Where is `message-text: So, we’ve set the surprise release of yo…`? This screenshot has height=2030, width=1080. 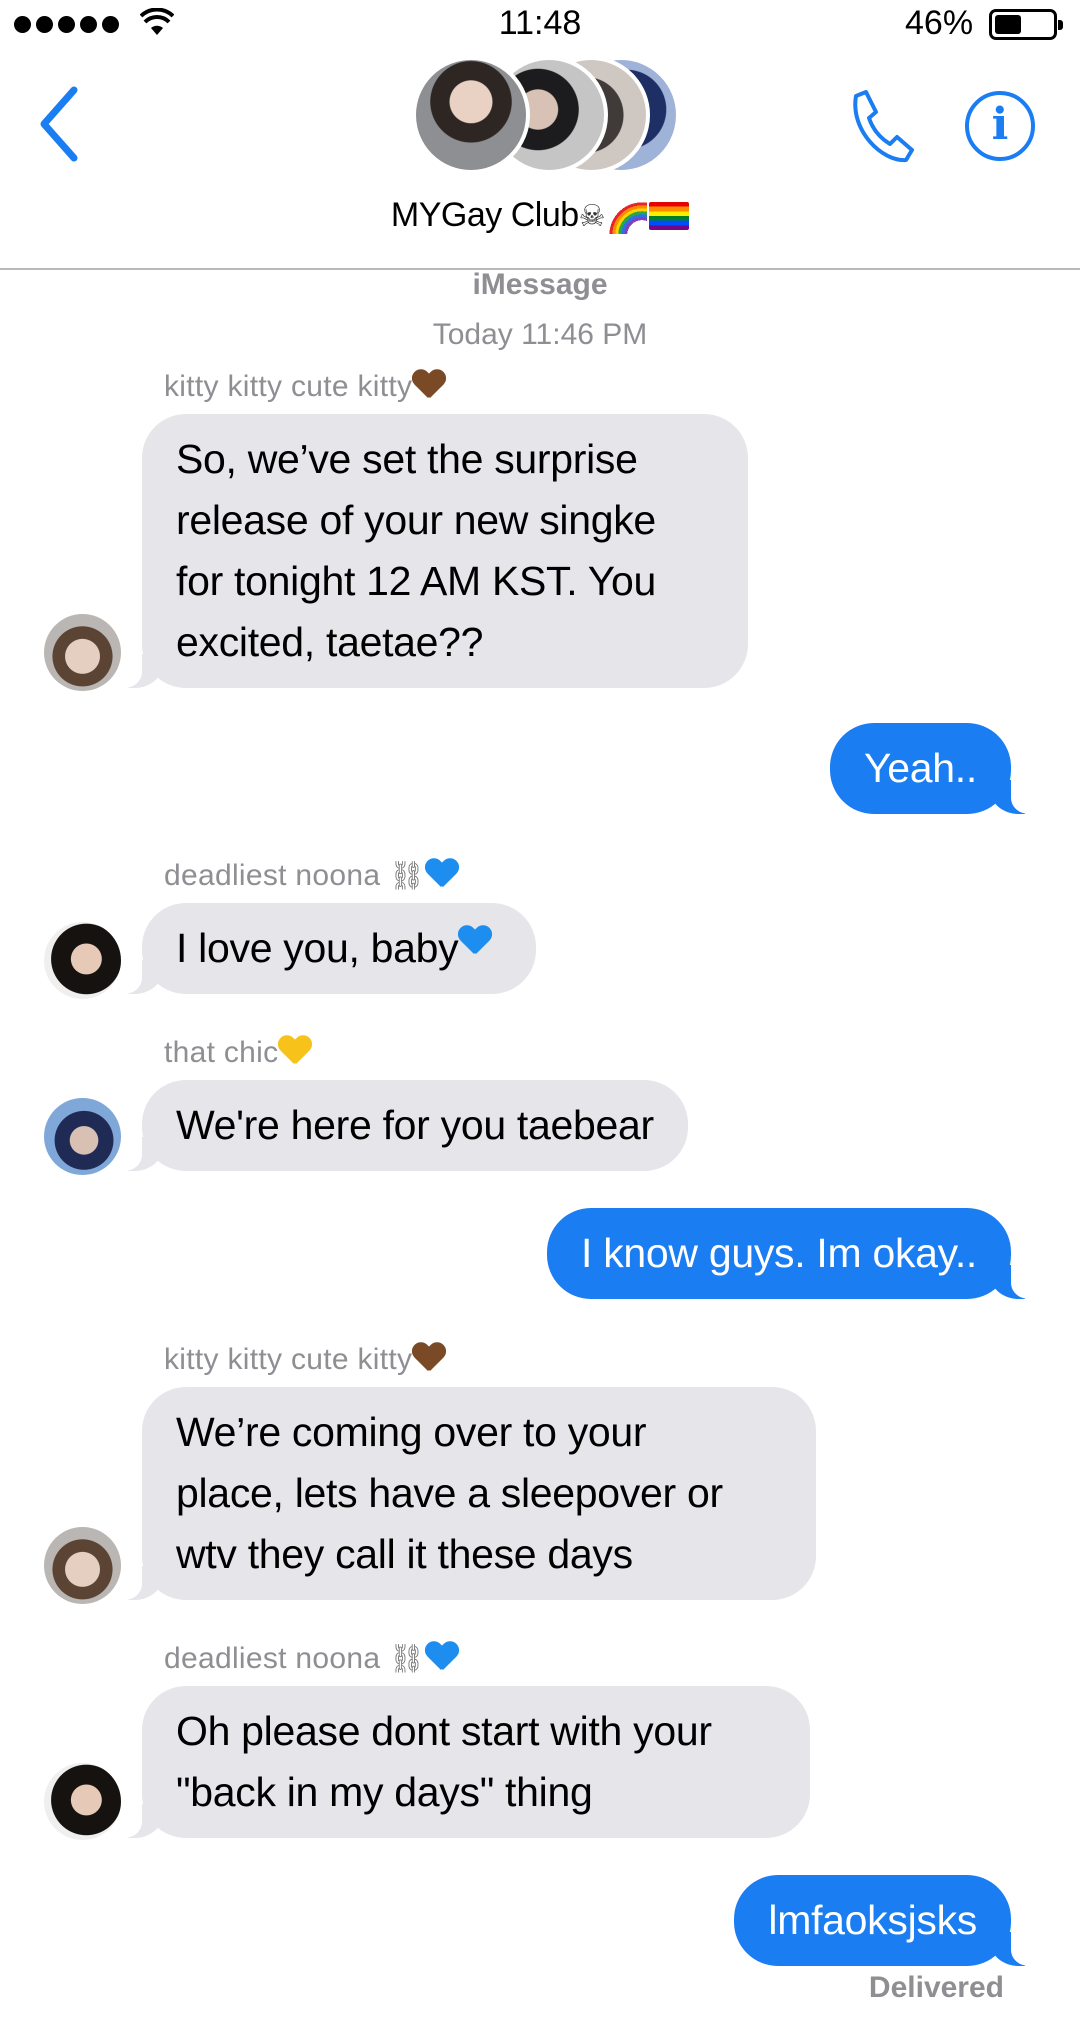 message-text: So, we’ve set the surprise release of yo… is located at coordinates (416, 550).